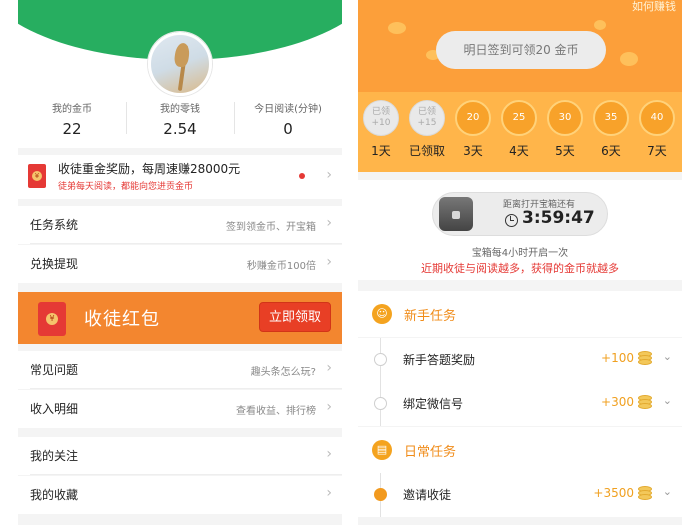  Describe the element at coordinates (302, 176) in the screenshot. I see `notification-dot` at that location.